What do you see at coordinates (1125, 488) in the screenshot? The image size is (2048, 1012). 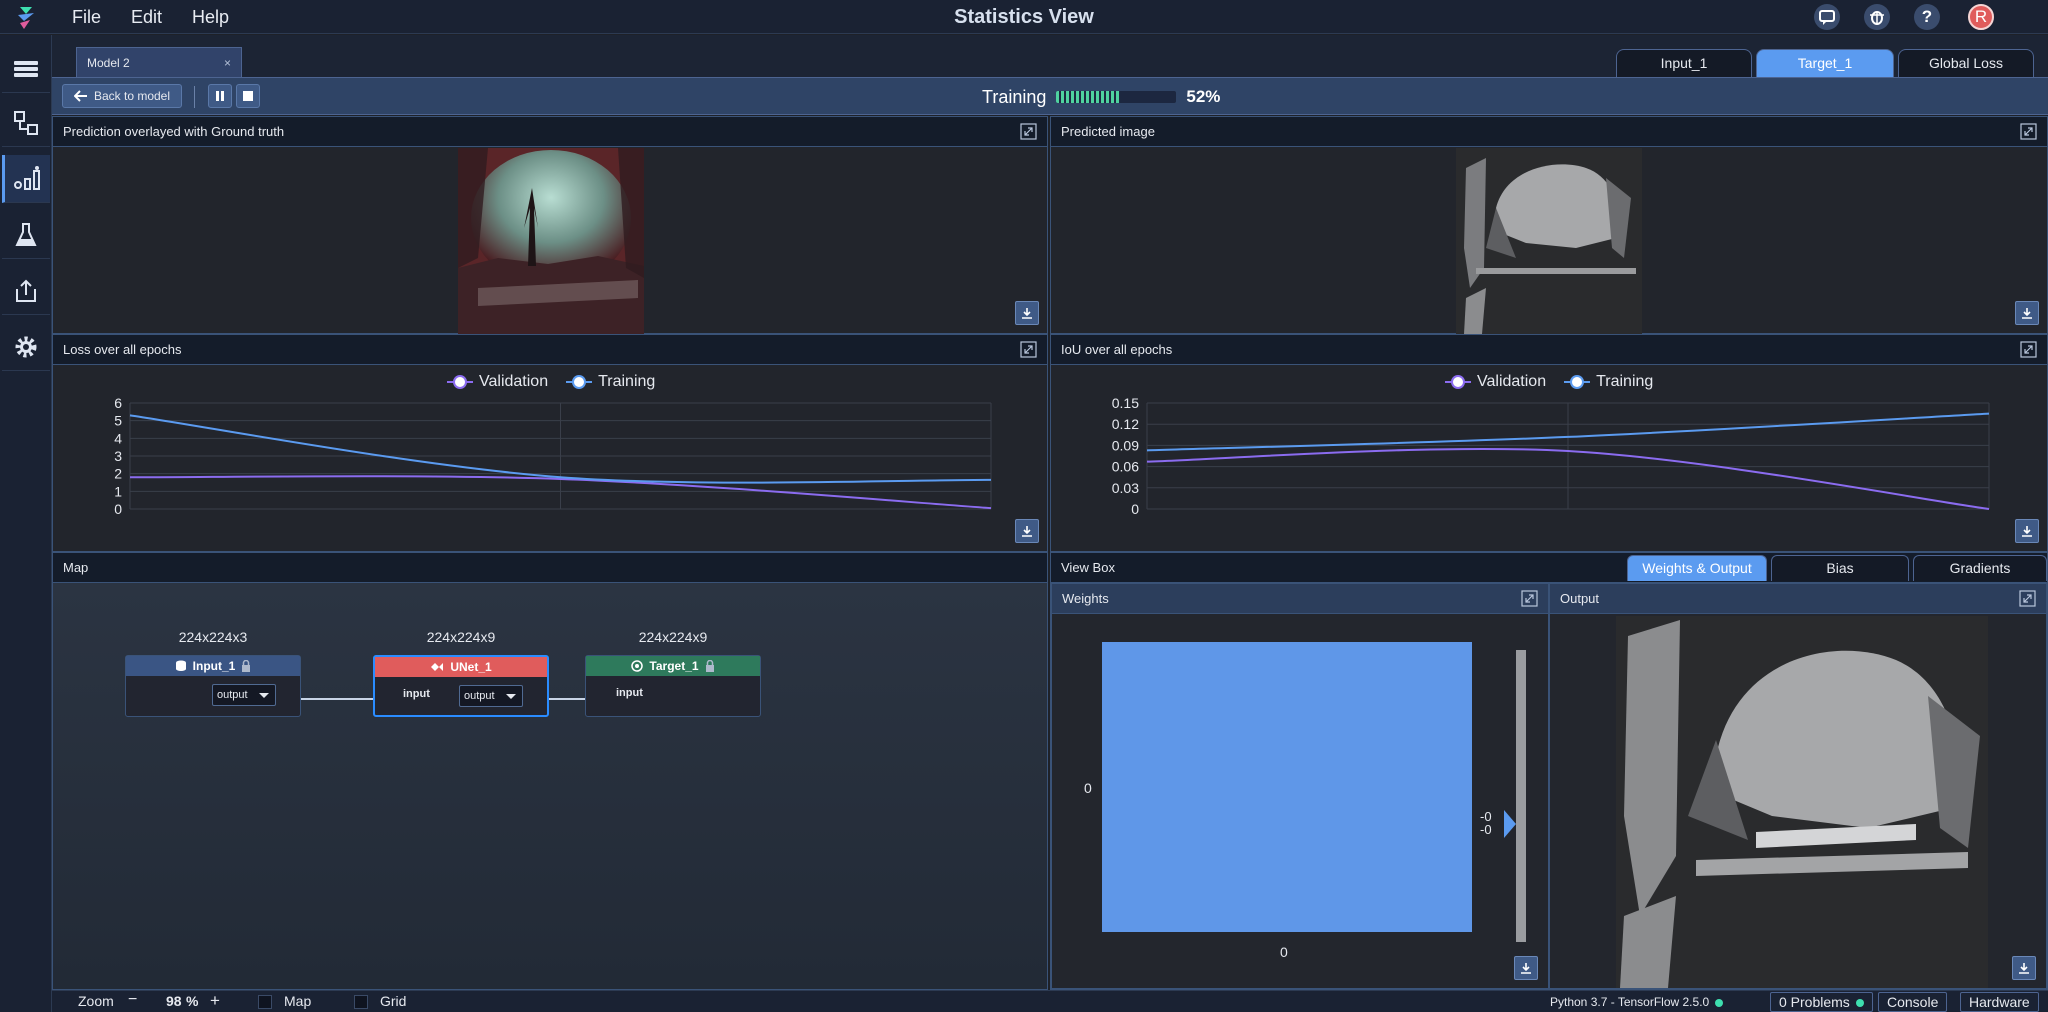 I see `y-tick-label: 0.03` at bounding box center [1125, 488].